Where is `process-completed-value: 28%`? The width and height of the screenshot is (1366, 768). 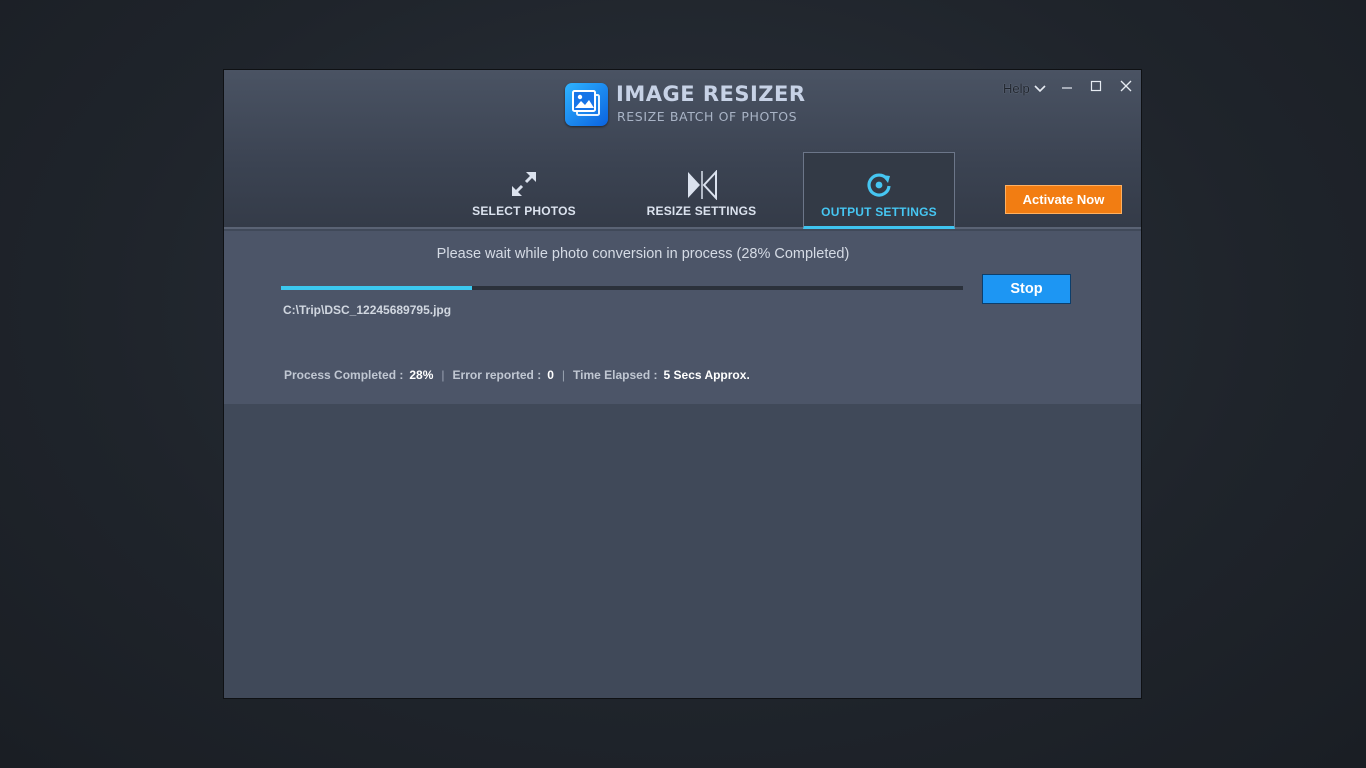 process-completed-value: 28% is located at coordinates (421, 375).